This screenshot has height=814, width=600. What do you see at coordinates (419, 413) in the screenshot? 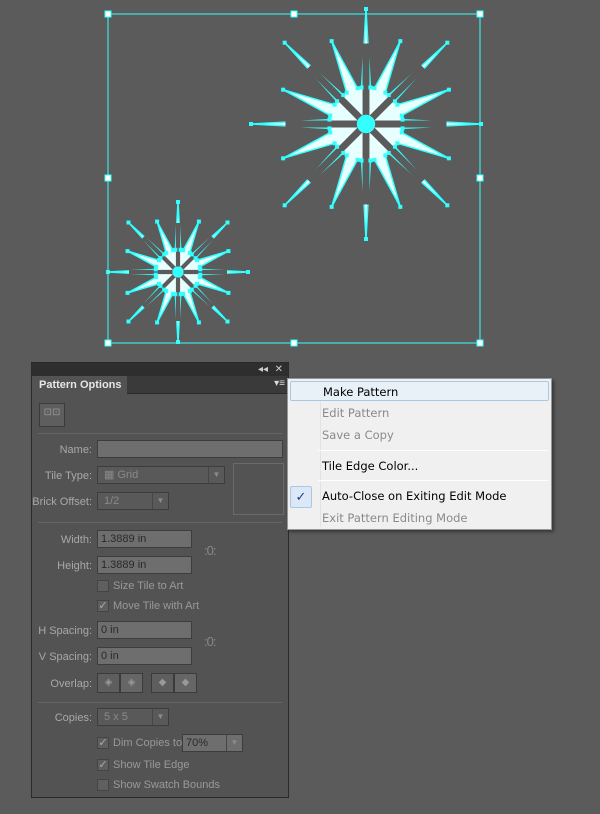
I see `menu-item-edit-pattern: Edit Pattern` at bounding box center [419, 413].